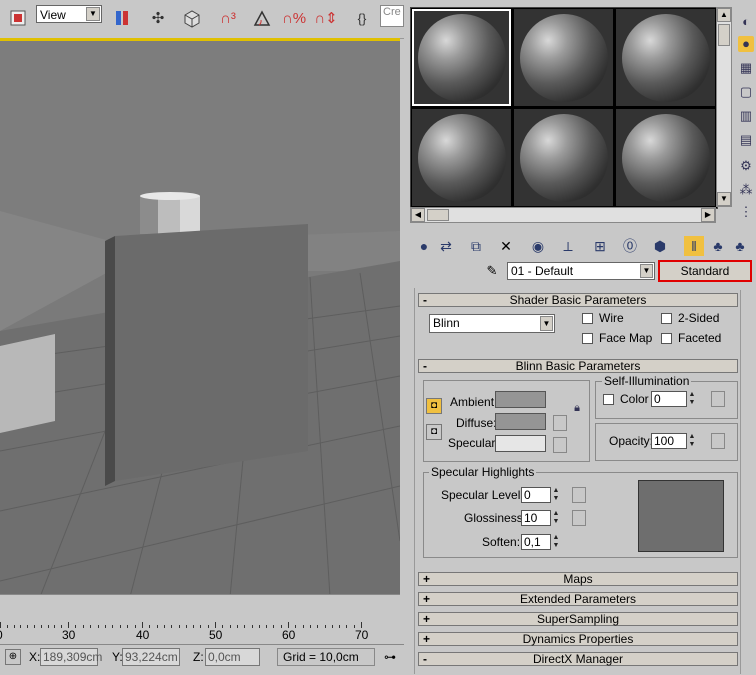  Describe the element at coordinates (151, 657) in the screenshot. I see `y-coordinate-field: 93,224cm` at that location.